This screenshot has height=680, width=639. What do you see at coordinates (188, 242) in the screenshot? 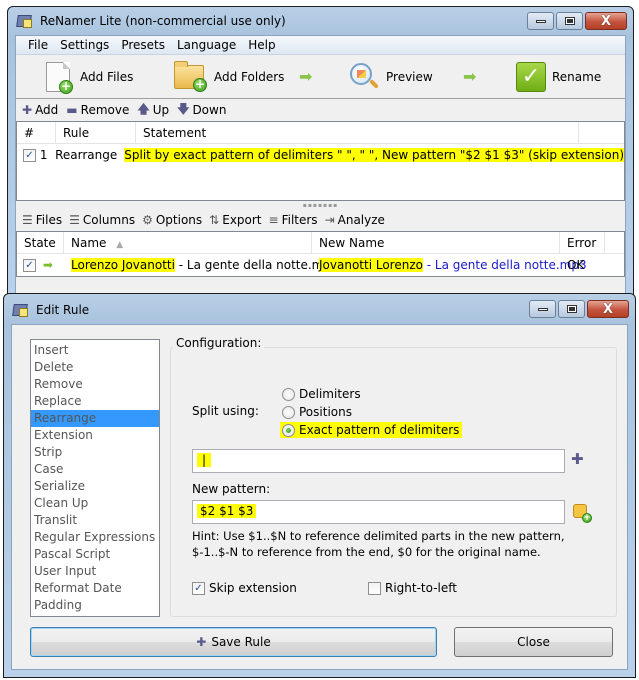
I see `col-name: Name ▲` at bounding box center [188, 242].